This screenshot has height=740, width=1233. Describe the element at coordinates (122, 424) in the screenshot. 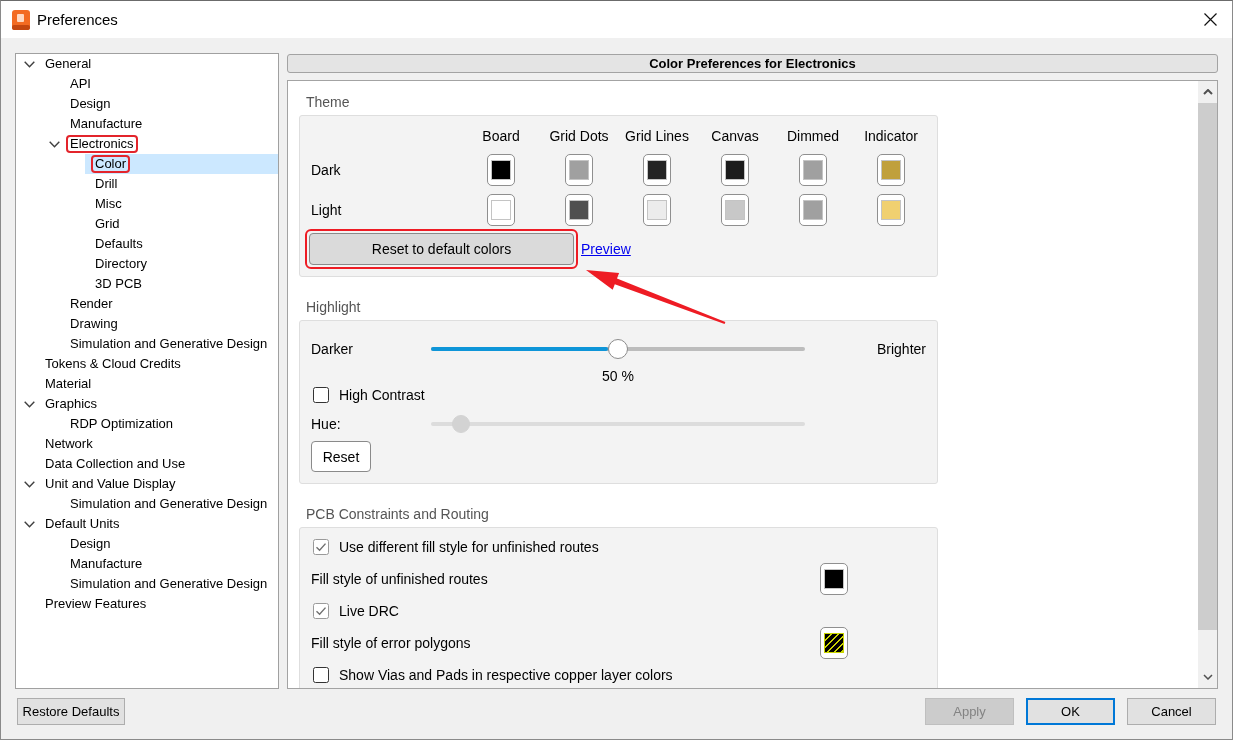

I see `tree-item: RDP Optimization` at that location.